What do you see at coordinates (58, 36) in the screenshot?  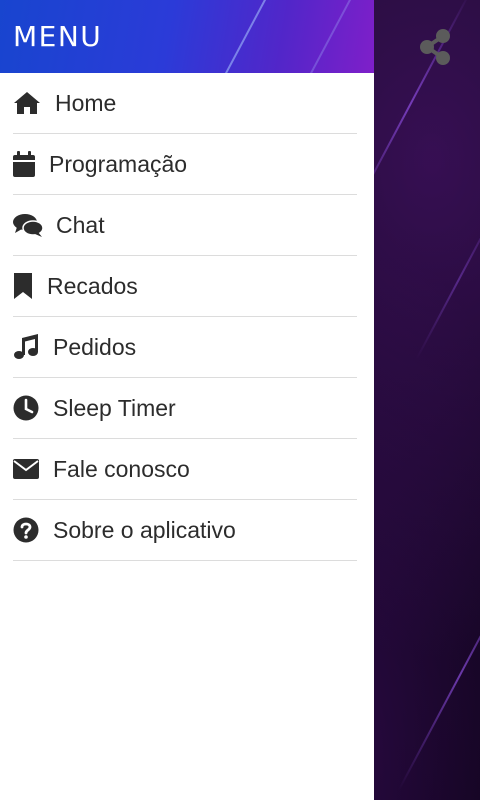 I see `drawer-title: MENU` at bounding box center [58, 36].